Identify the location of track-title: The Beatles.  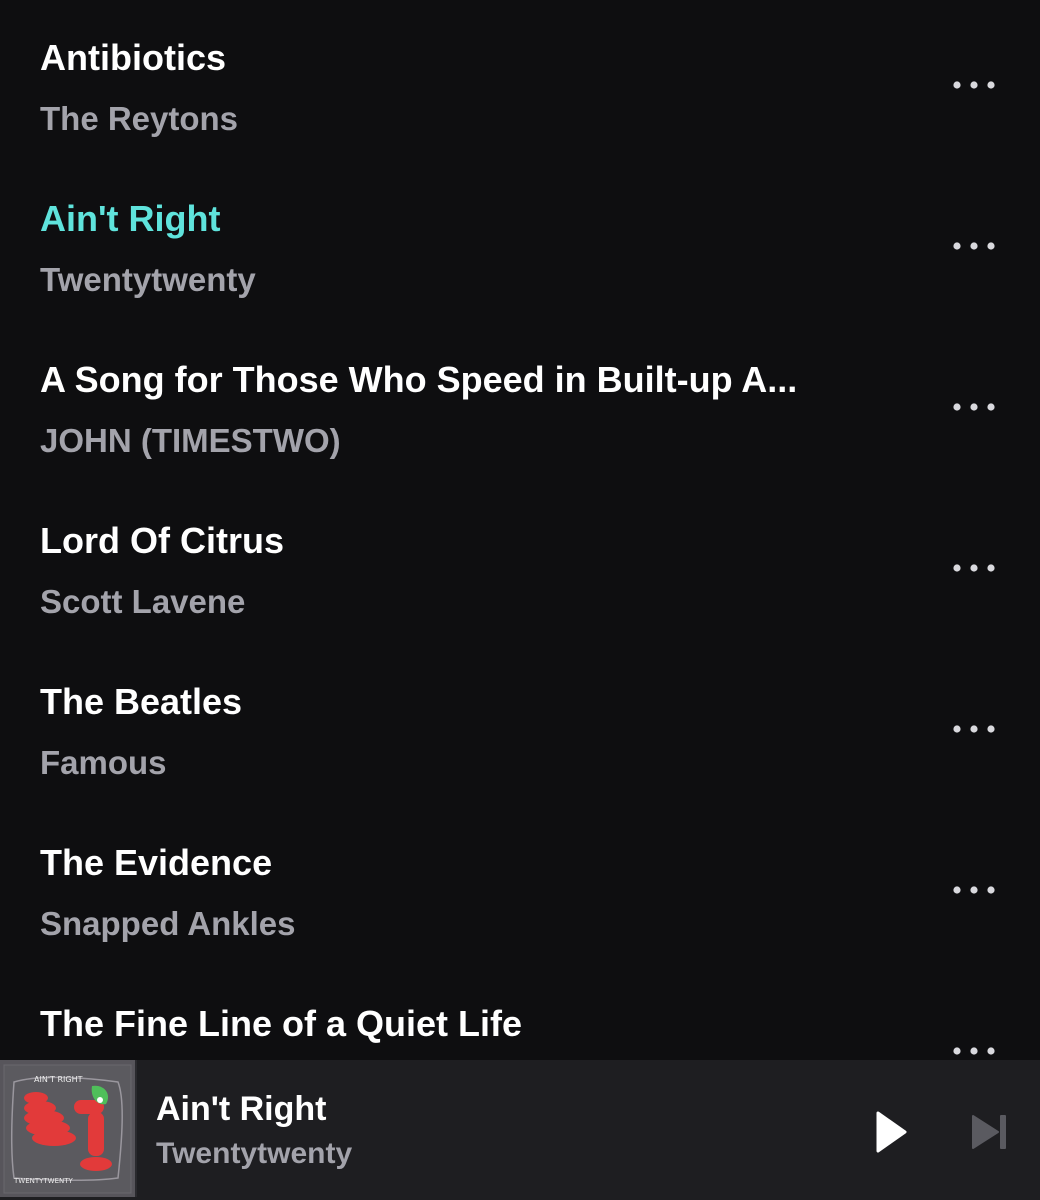
(141, 701).